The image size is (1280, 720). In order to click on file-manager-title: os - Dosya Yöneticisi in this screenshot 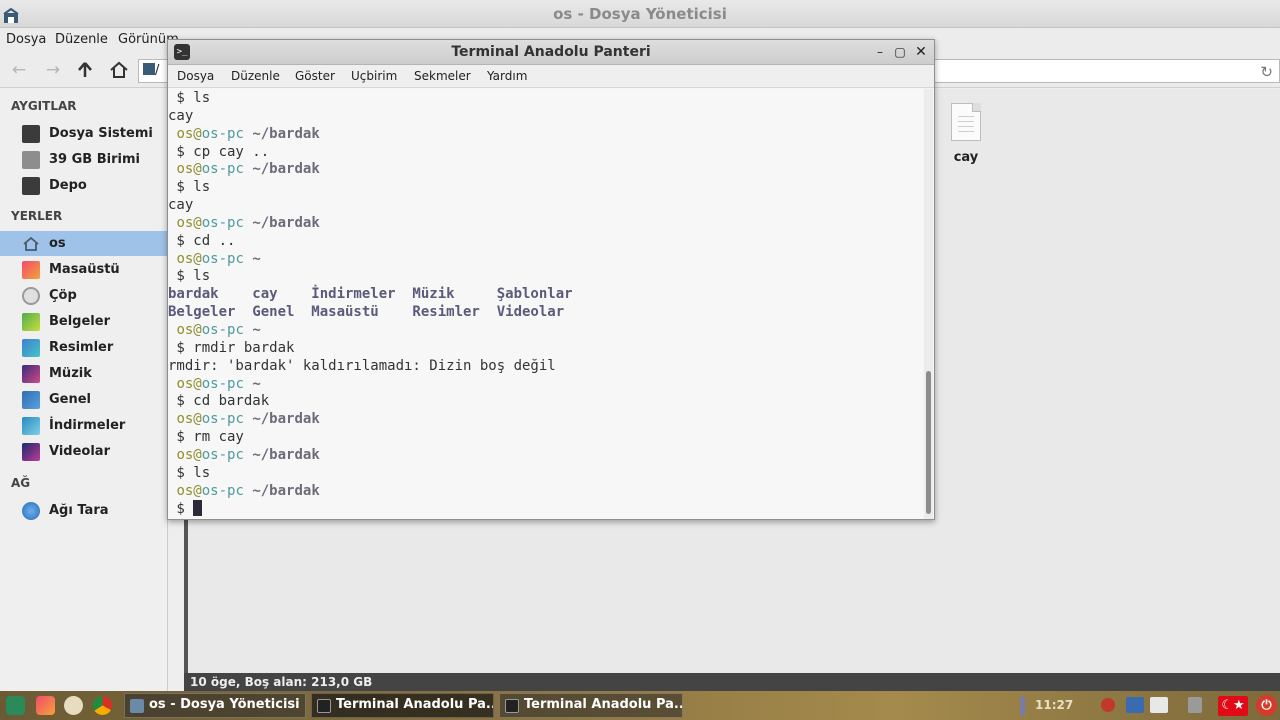, I will do `click(640, 14)`.